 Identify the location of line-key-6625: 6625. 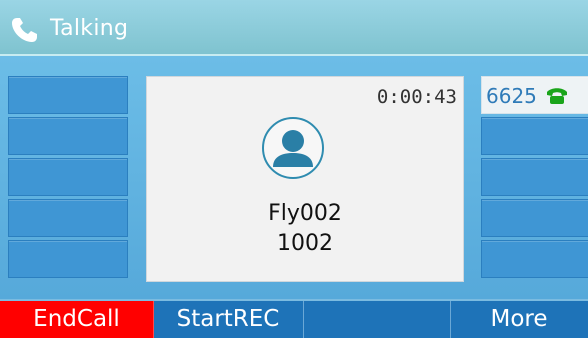
(534, 95).